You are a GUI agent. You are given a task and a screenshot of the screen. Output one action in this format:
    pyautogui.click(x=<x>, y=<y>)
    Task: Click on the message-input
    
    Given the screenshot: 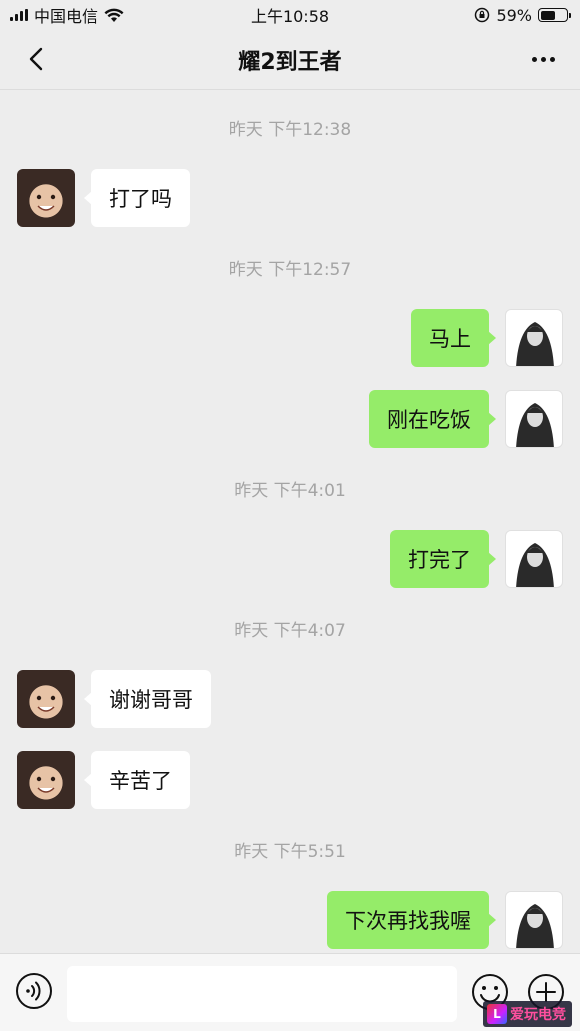 What is the action you would take?
    pyautogui.click(x=262, y=994)
    